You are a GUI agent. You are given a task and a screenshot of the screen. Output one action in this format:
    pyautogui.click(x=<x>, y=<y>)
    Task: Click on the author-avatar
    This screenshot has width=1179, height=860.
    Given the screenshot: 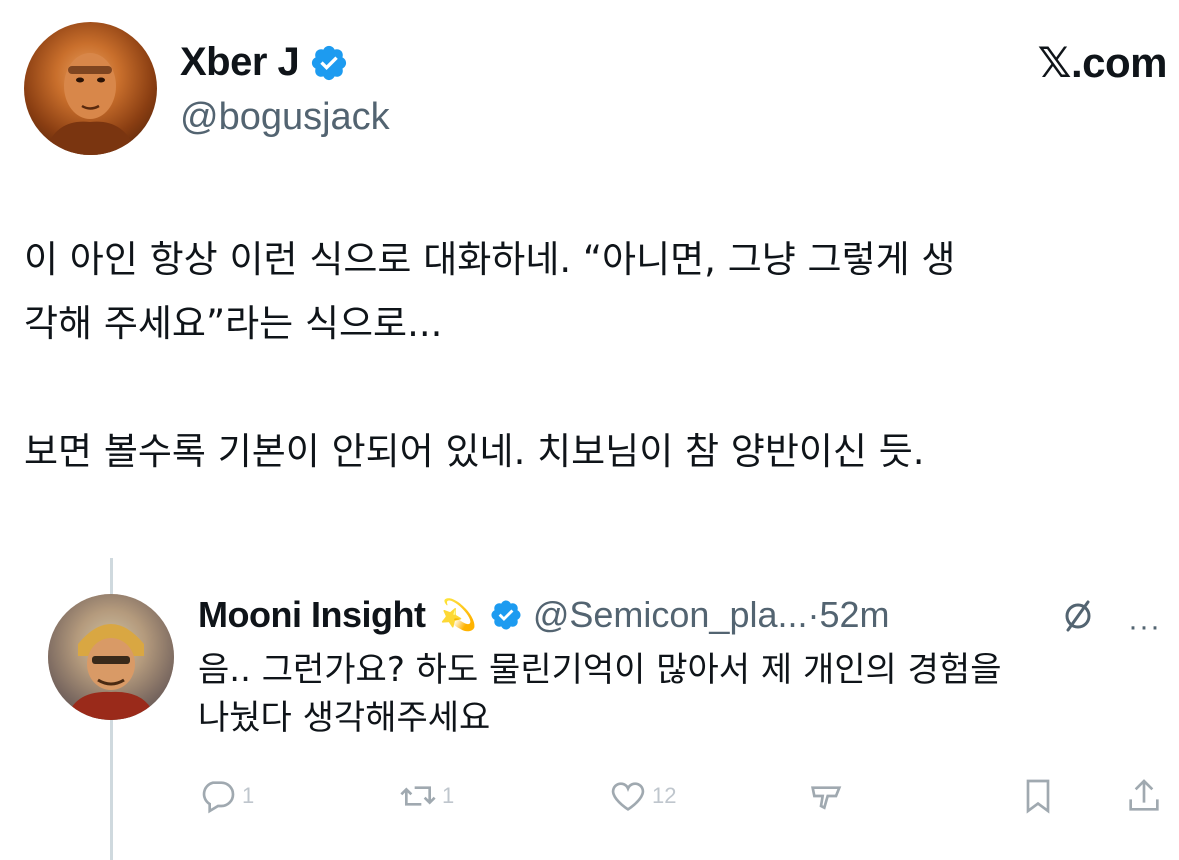 What is the action you would take?
    pyautogui.click(x=90, y=88)
    